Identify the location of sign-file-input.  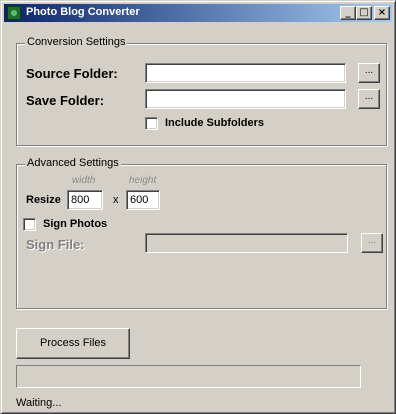
(246, 243).